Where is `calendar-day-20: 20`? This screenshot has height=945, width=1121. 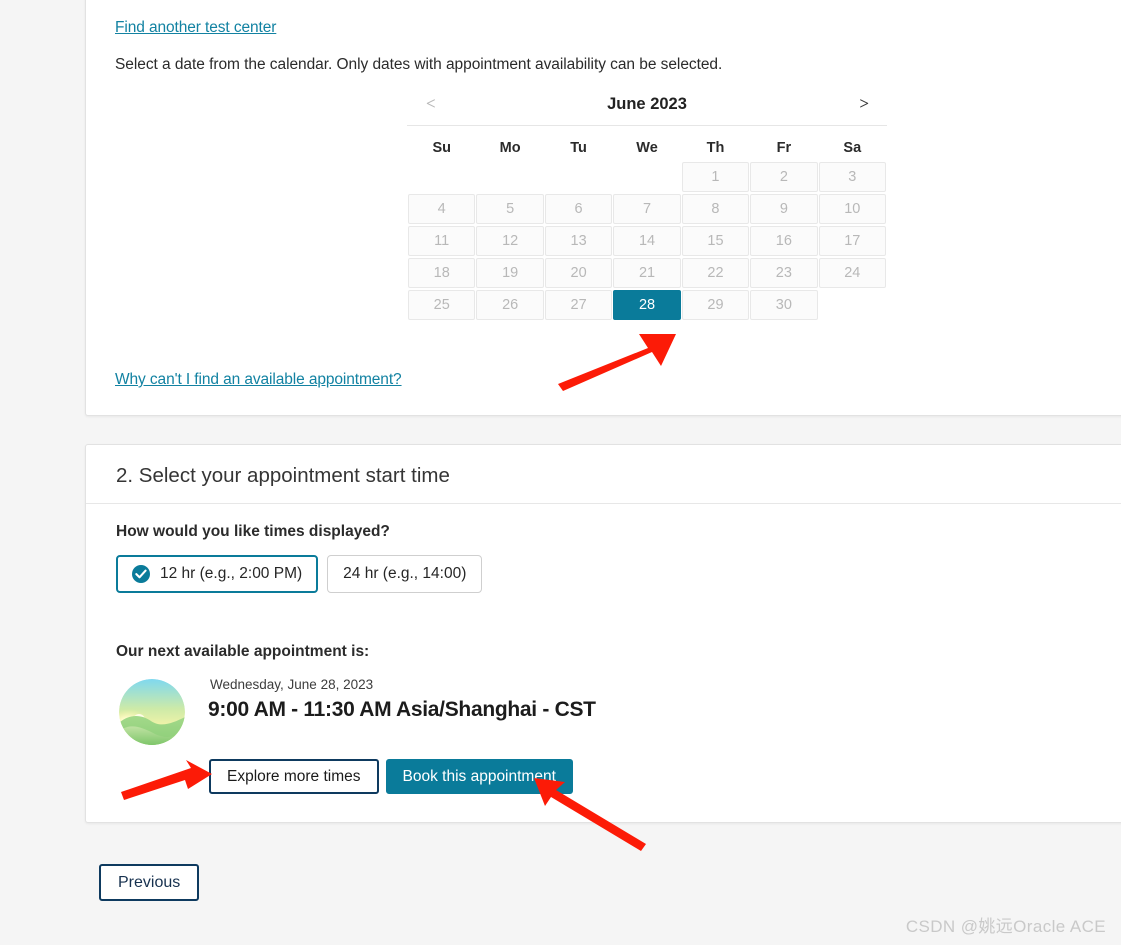 calendar-day-20: 20 is located at coordinates (578, 273).